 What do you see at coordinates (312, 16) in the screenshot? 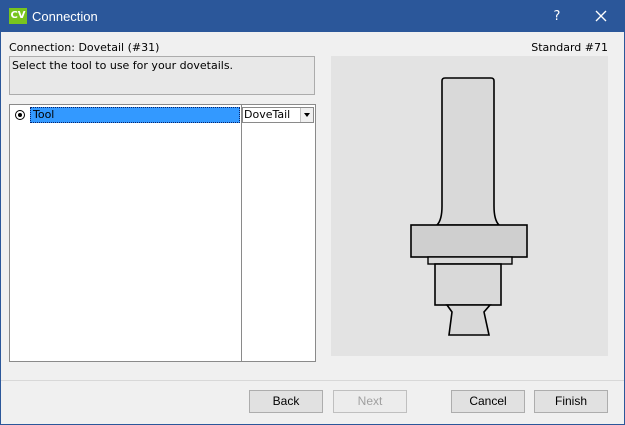
I see `title-bar: CV Connection ?` at bounding box center [312, 16].